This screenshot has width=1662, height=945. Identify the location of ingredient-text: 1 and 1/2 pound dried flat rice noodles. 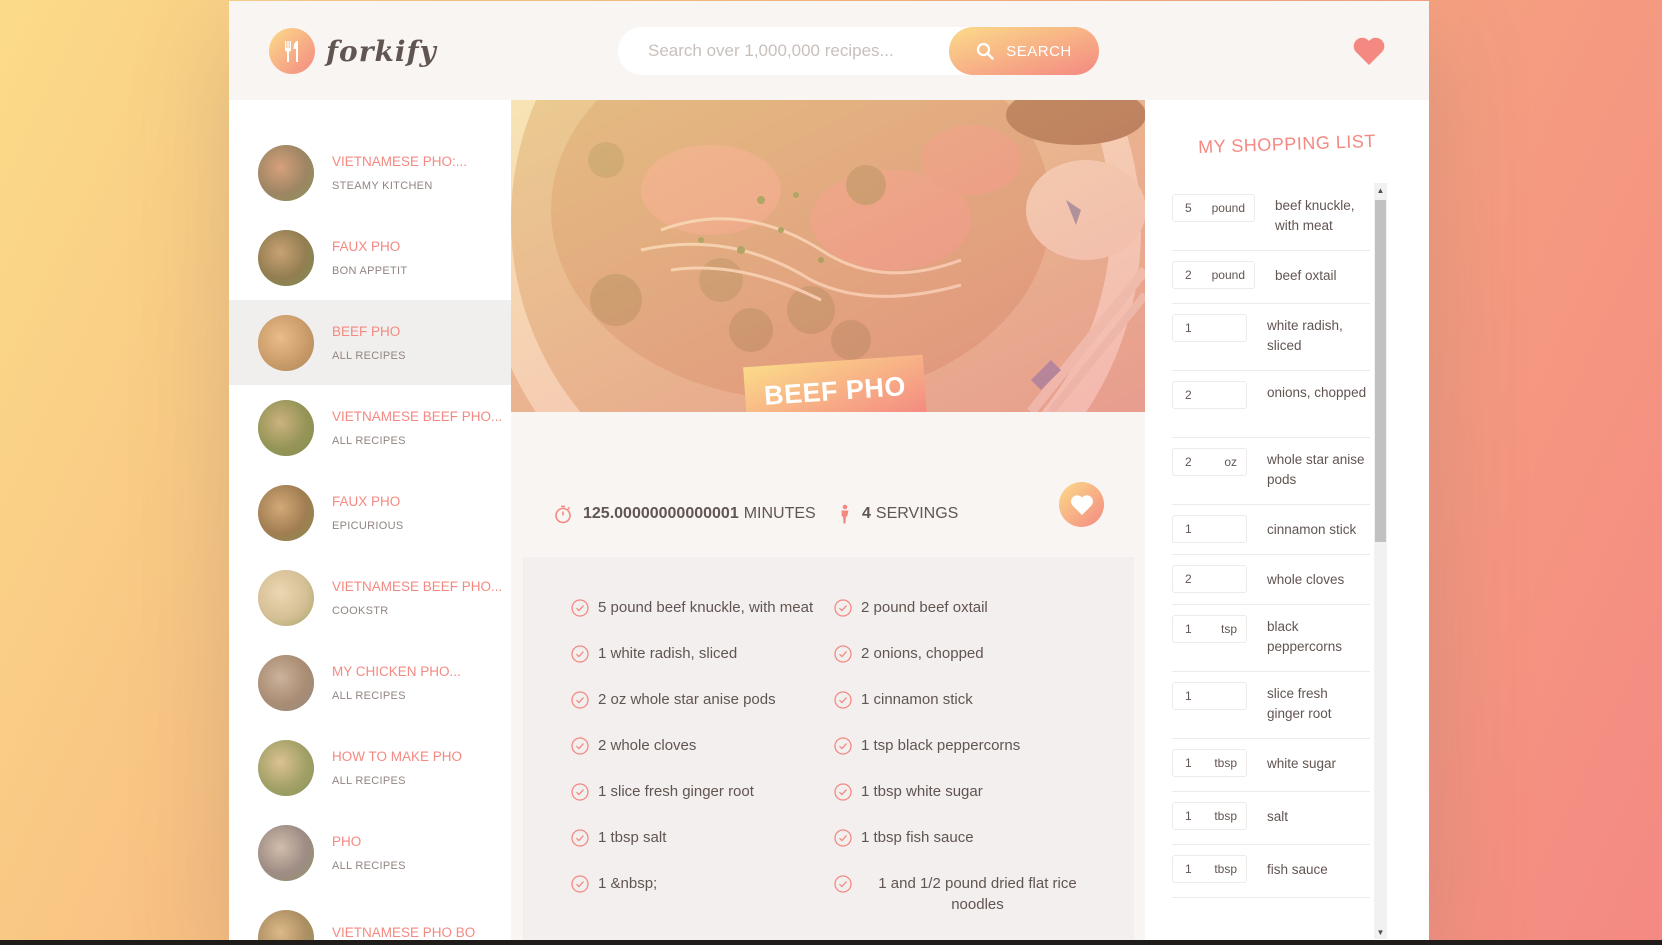
(977, 894).